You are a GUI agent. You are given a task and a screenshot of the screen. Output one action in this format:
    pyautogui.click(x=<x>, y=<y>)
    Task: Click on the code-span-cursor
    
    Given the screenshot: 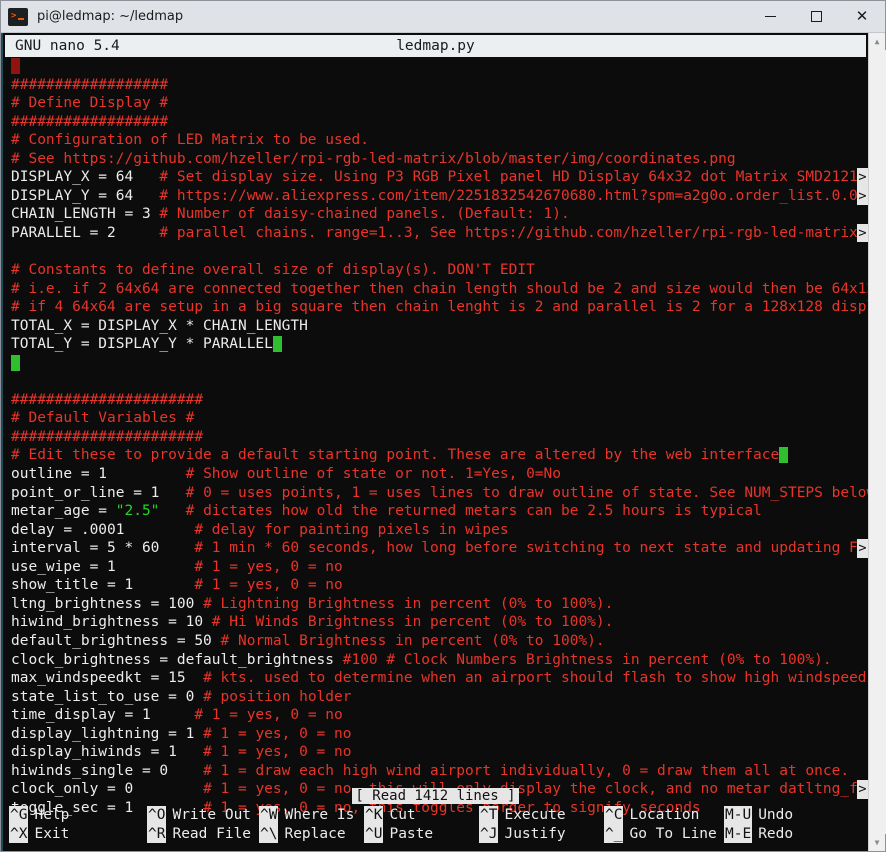 What is the action you would take?
    pyautogui.click(x=277, y=344)
    